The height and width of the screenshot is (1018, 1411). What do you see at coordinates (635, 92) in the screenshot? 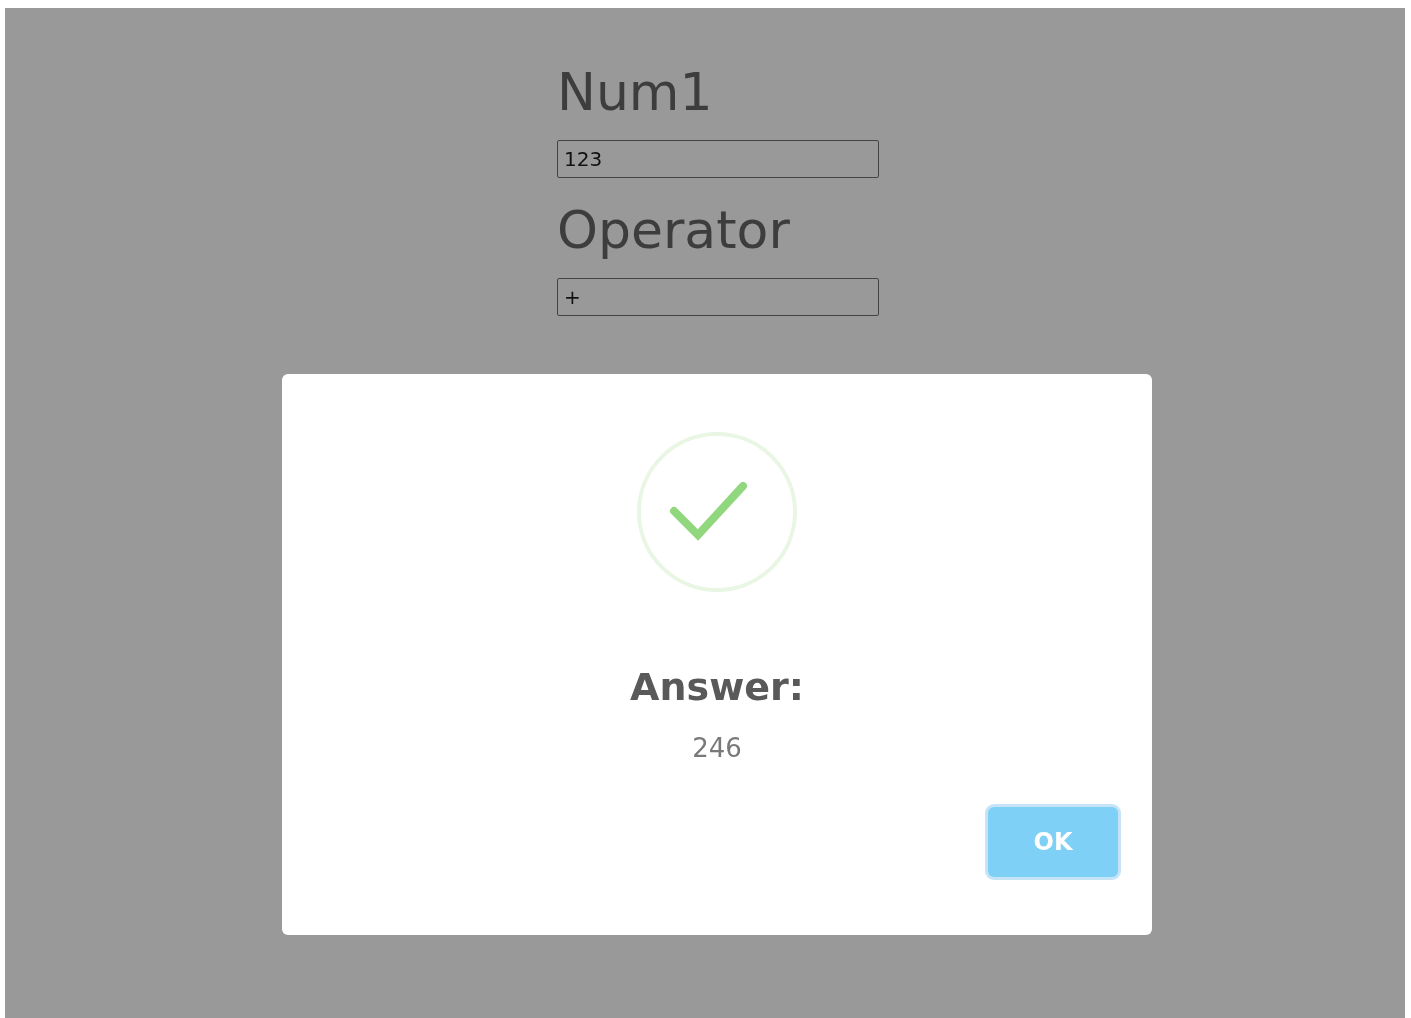
I see `field-label: Num1` at bounding box center [635, 92].